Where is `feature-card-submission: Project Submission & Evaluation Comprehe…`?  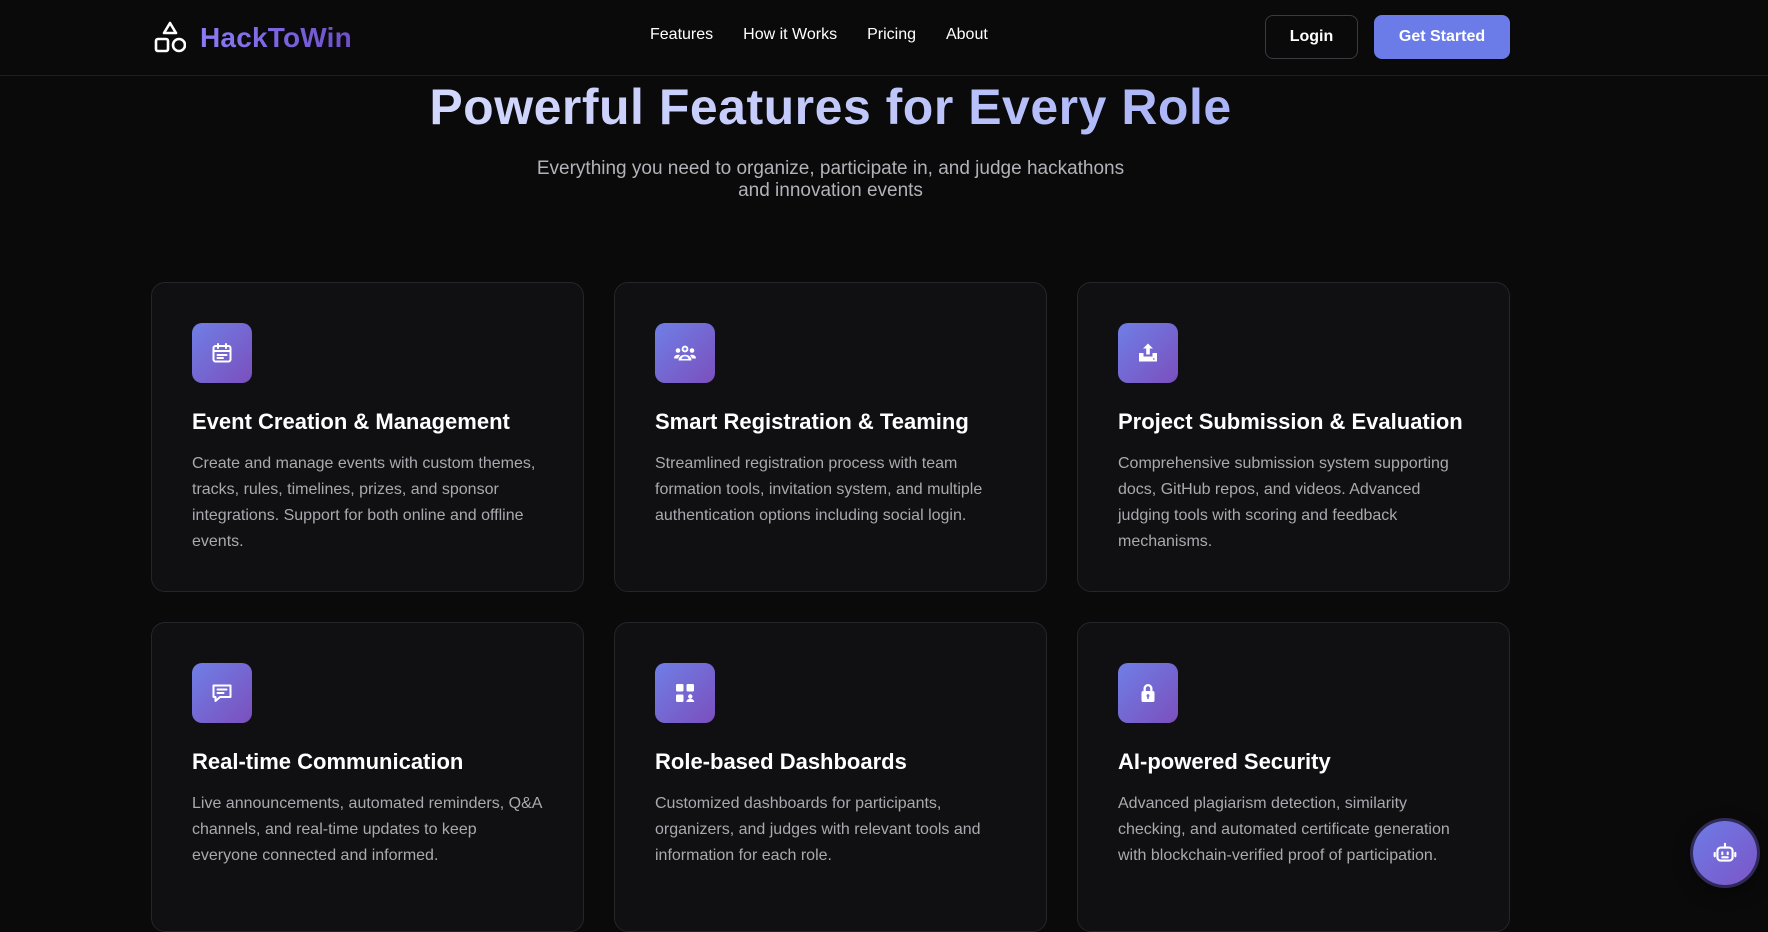
feature-card-submission: Project Submission & Evaluation Comprehe… is located at coordinates (1293, 437).